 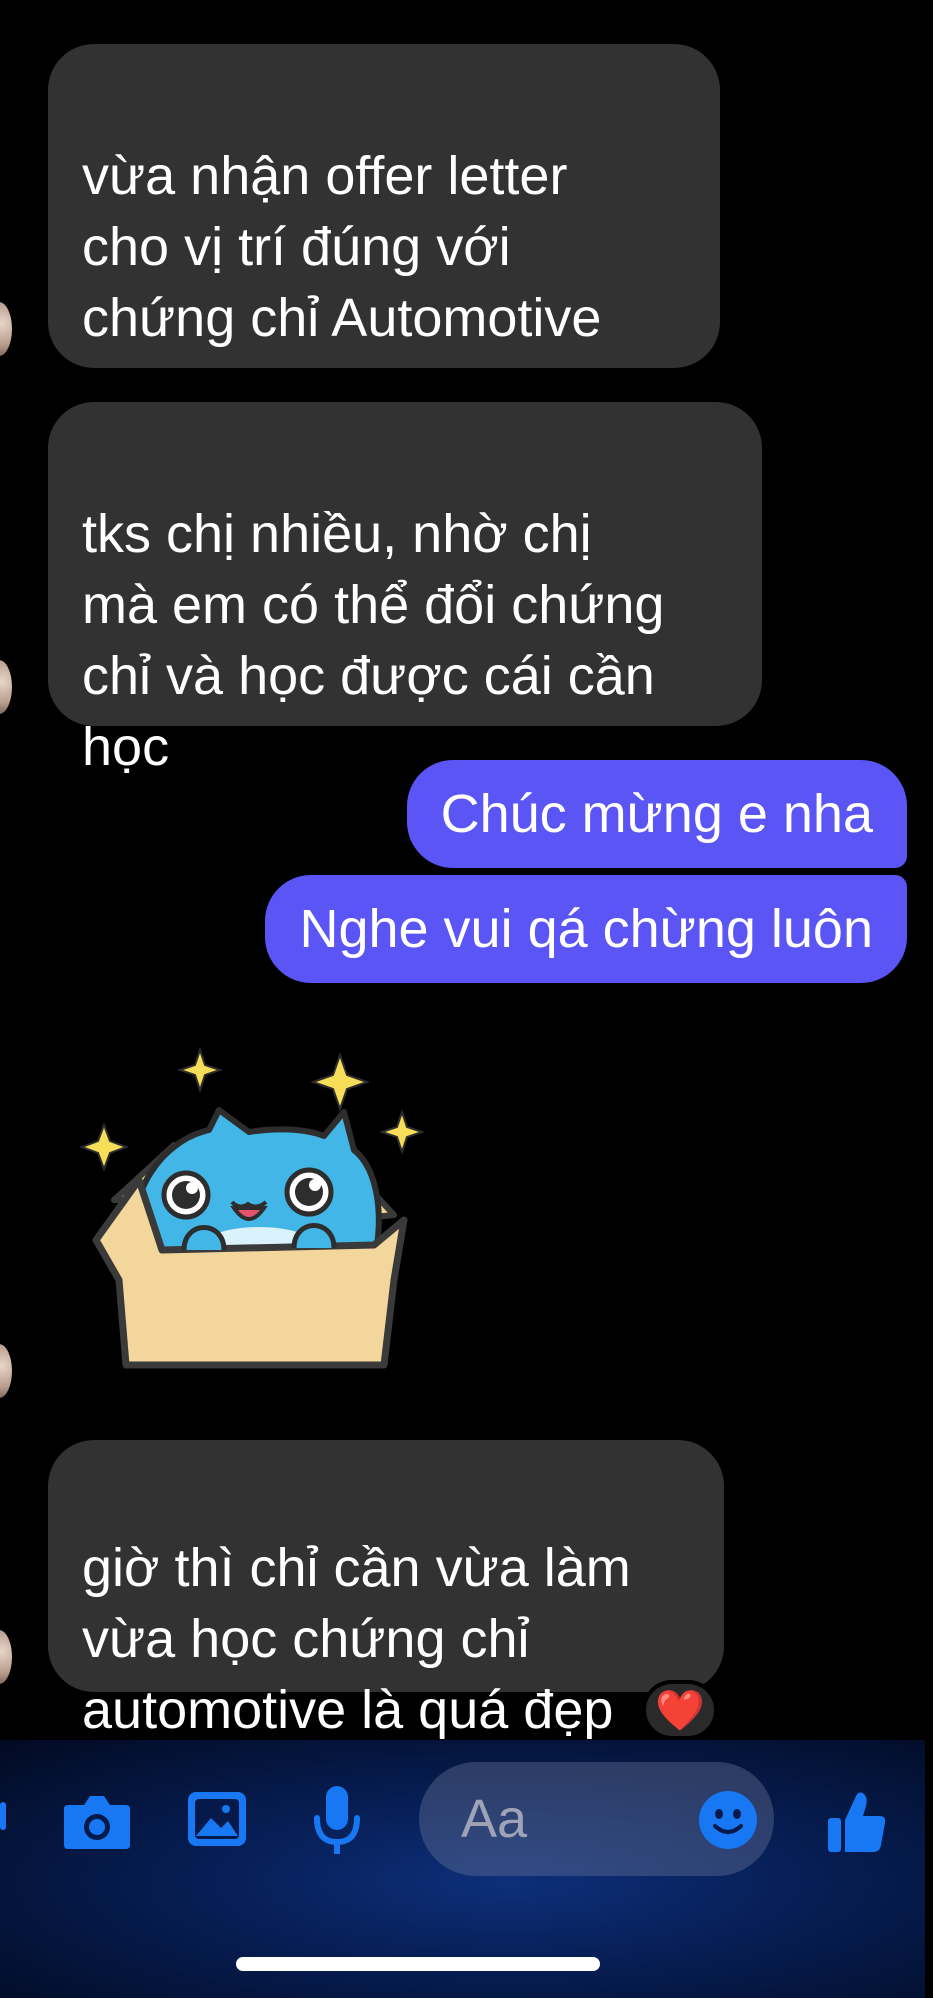 I want to click on message-input, so click(x=561, y=1819).